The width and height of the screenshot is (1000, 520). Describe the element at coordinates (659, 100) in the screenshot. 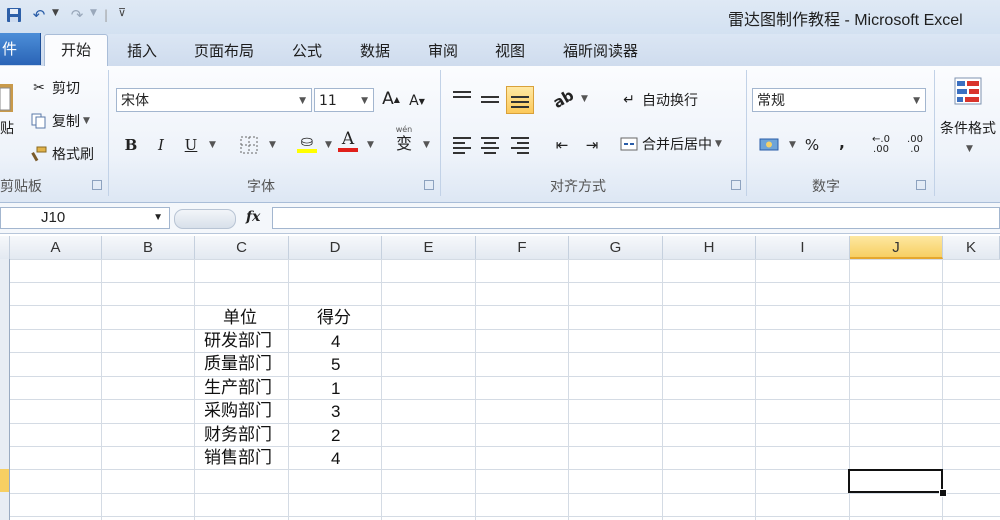

I see `wrap-text-button: ↵ 自动换行` at that location.